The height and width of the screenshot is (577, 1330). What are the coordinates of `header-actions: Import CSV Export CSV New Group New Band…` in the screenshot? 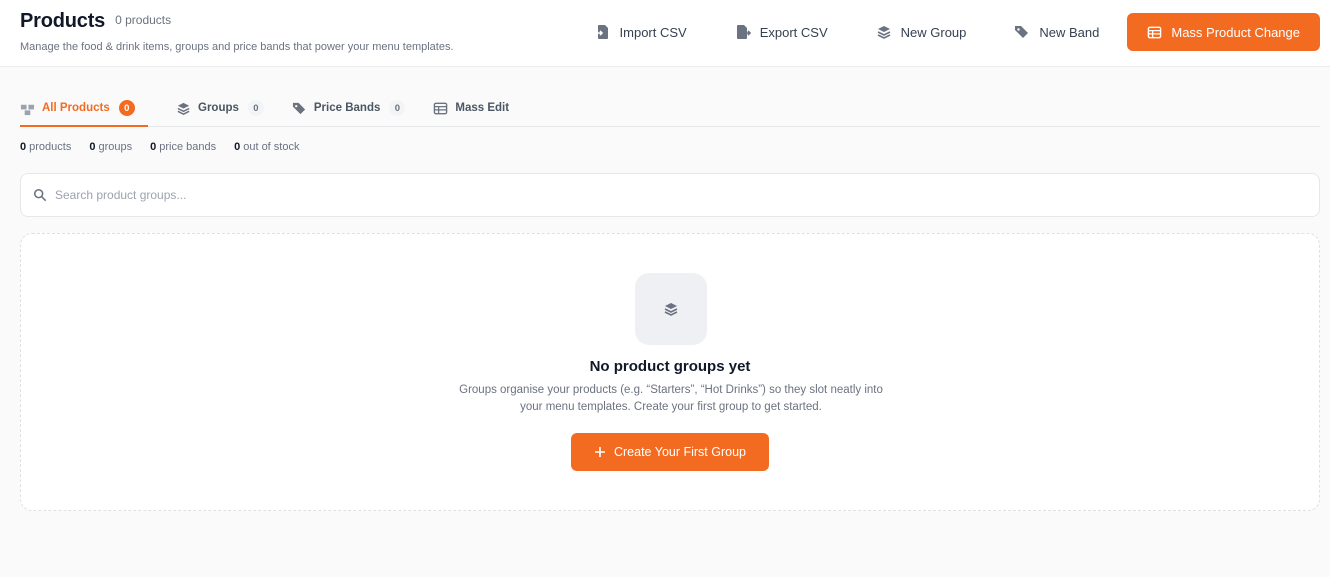 It's located at (945, 32).